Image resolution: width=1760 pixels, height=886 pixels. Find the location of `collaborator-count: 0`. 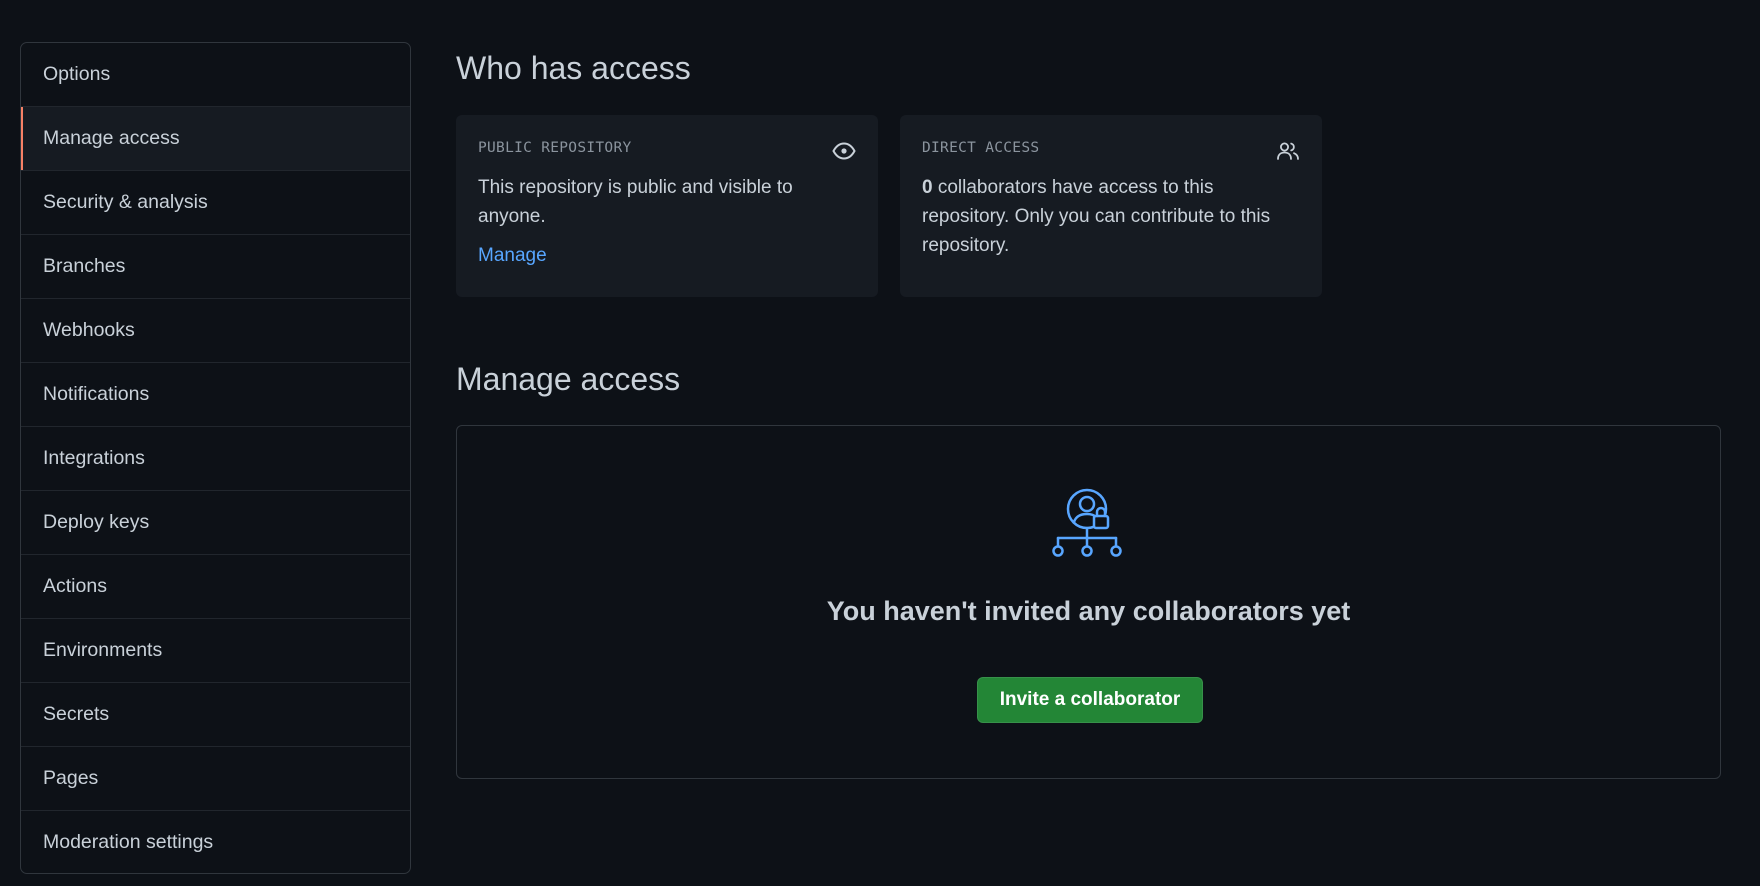

collaborator-count: 0 is located at coordinates (927, 187).